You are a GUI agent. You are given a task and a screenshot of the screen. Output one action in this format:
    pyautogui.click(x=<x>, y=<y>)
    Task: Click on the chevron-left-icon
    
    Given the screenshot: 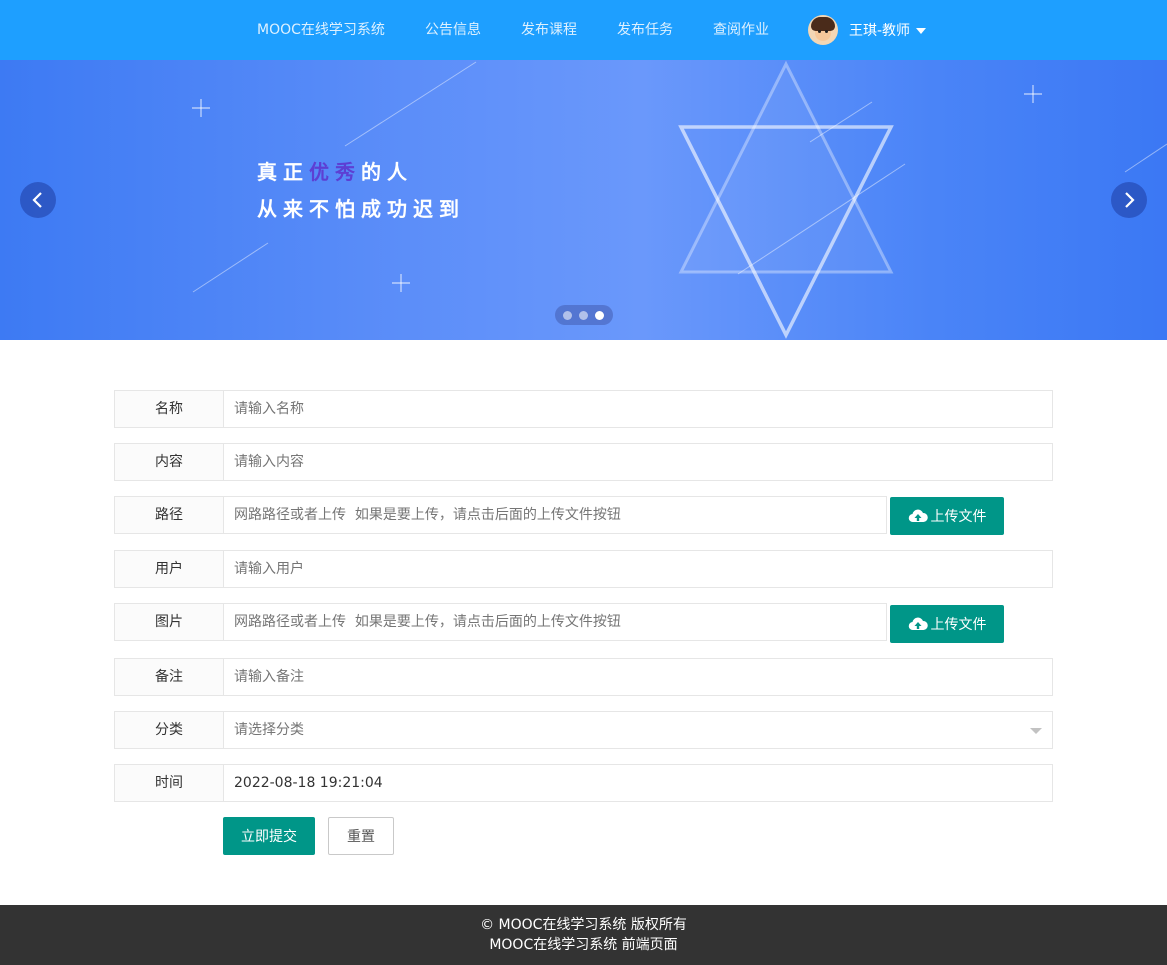 What is the action you would take?
    pyautogui.click(x=37, y=200)
    